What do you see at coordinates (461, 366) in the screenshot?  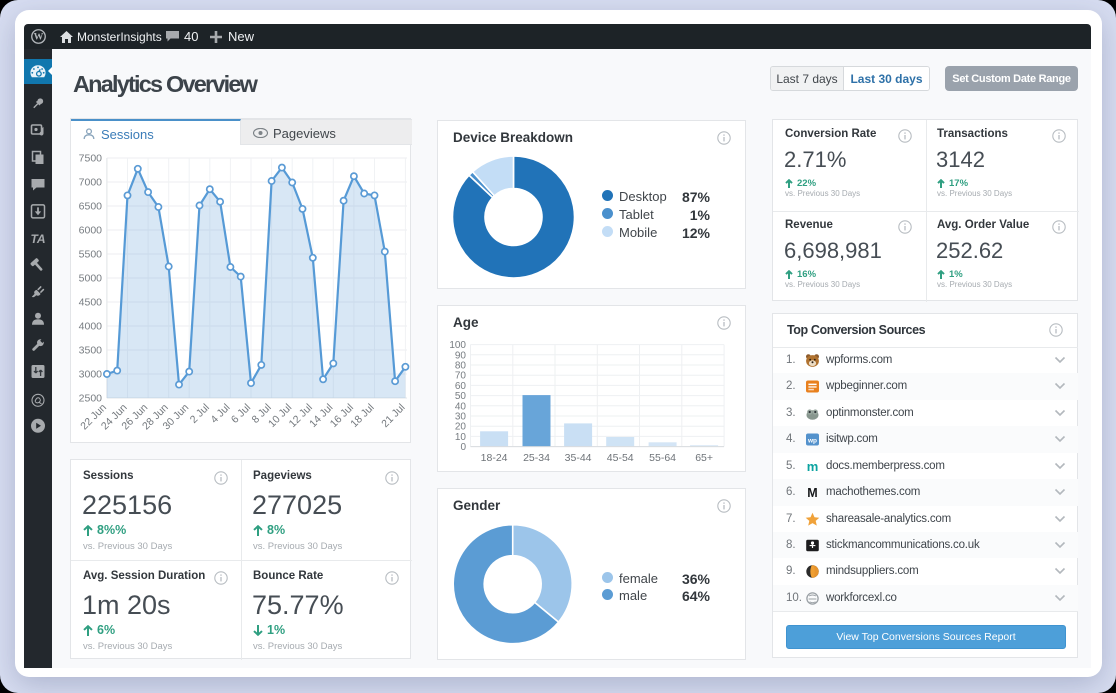 I see `svg-text: 80` at bounding box center [461, 366].